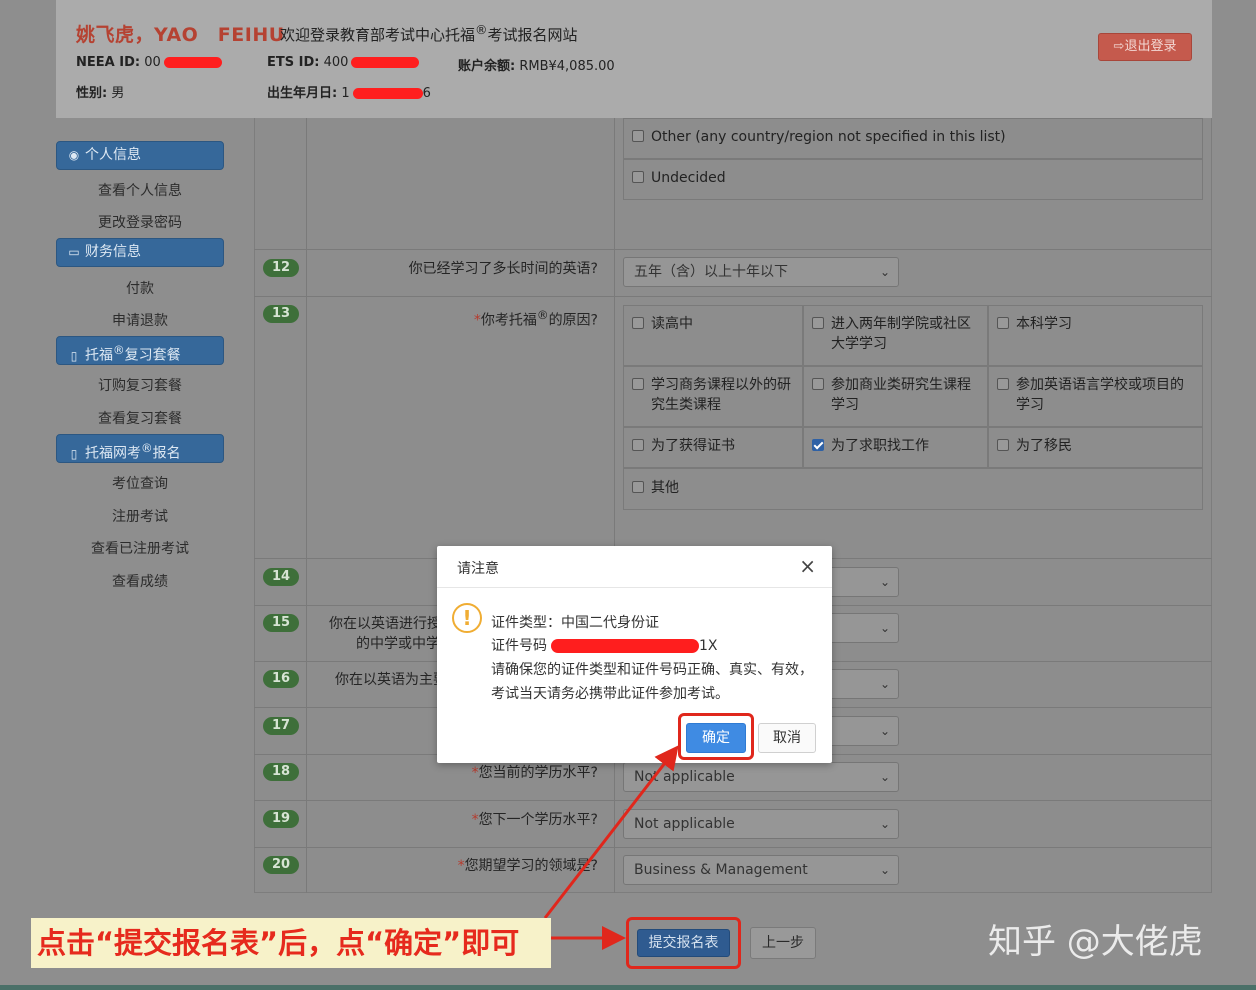 The image size is (1256, 990). Describe the element at coordinates (901, 385) in the screenshot. I see `option-label: 参加商业类研究生课程` at that location.